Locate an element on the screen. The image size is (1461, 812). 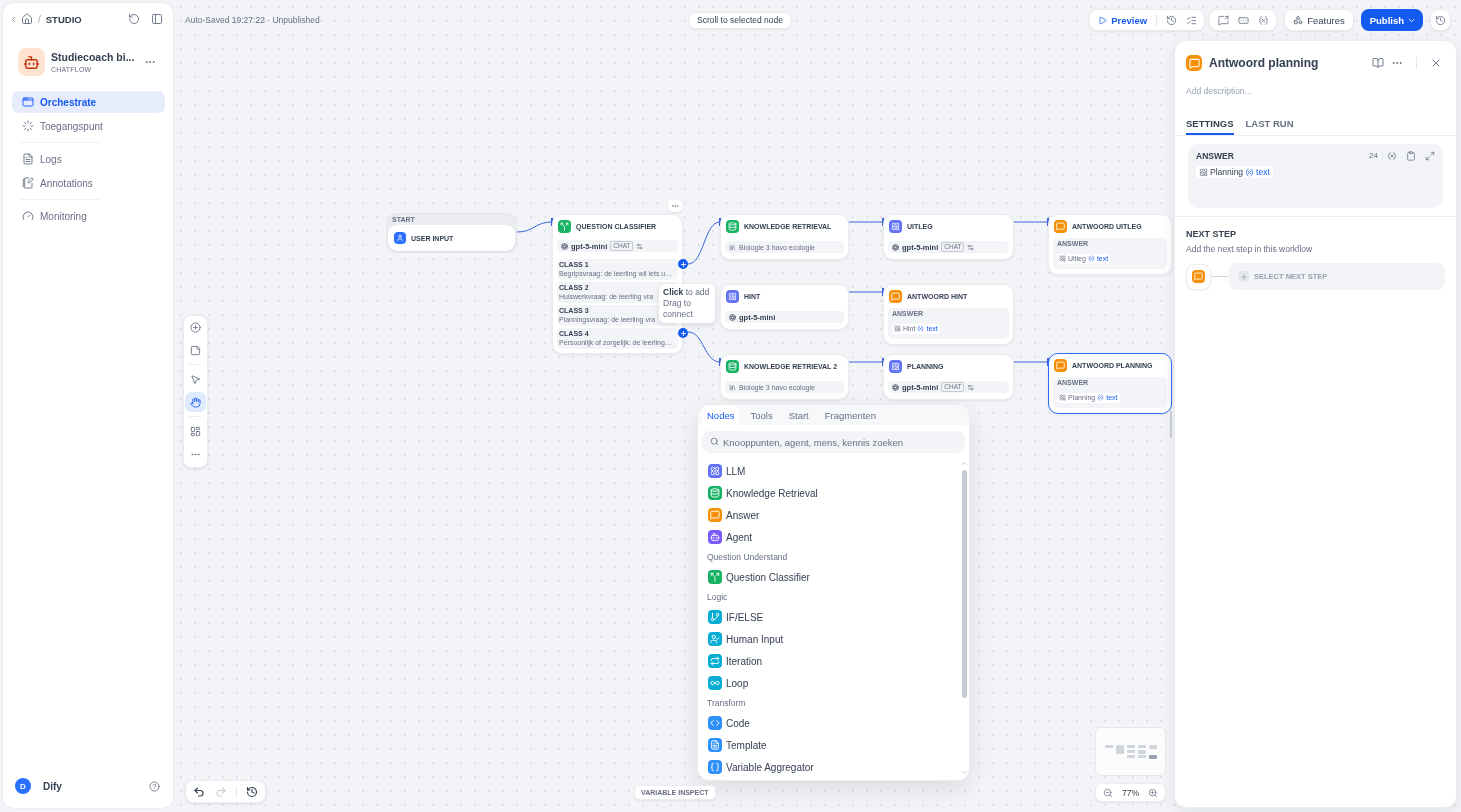
zoom-out-icon is located at coordinates (1108, 792).